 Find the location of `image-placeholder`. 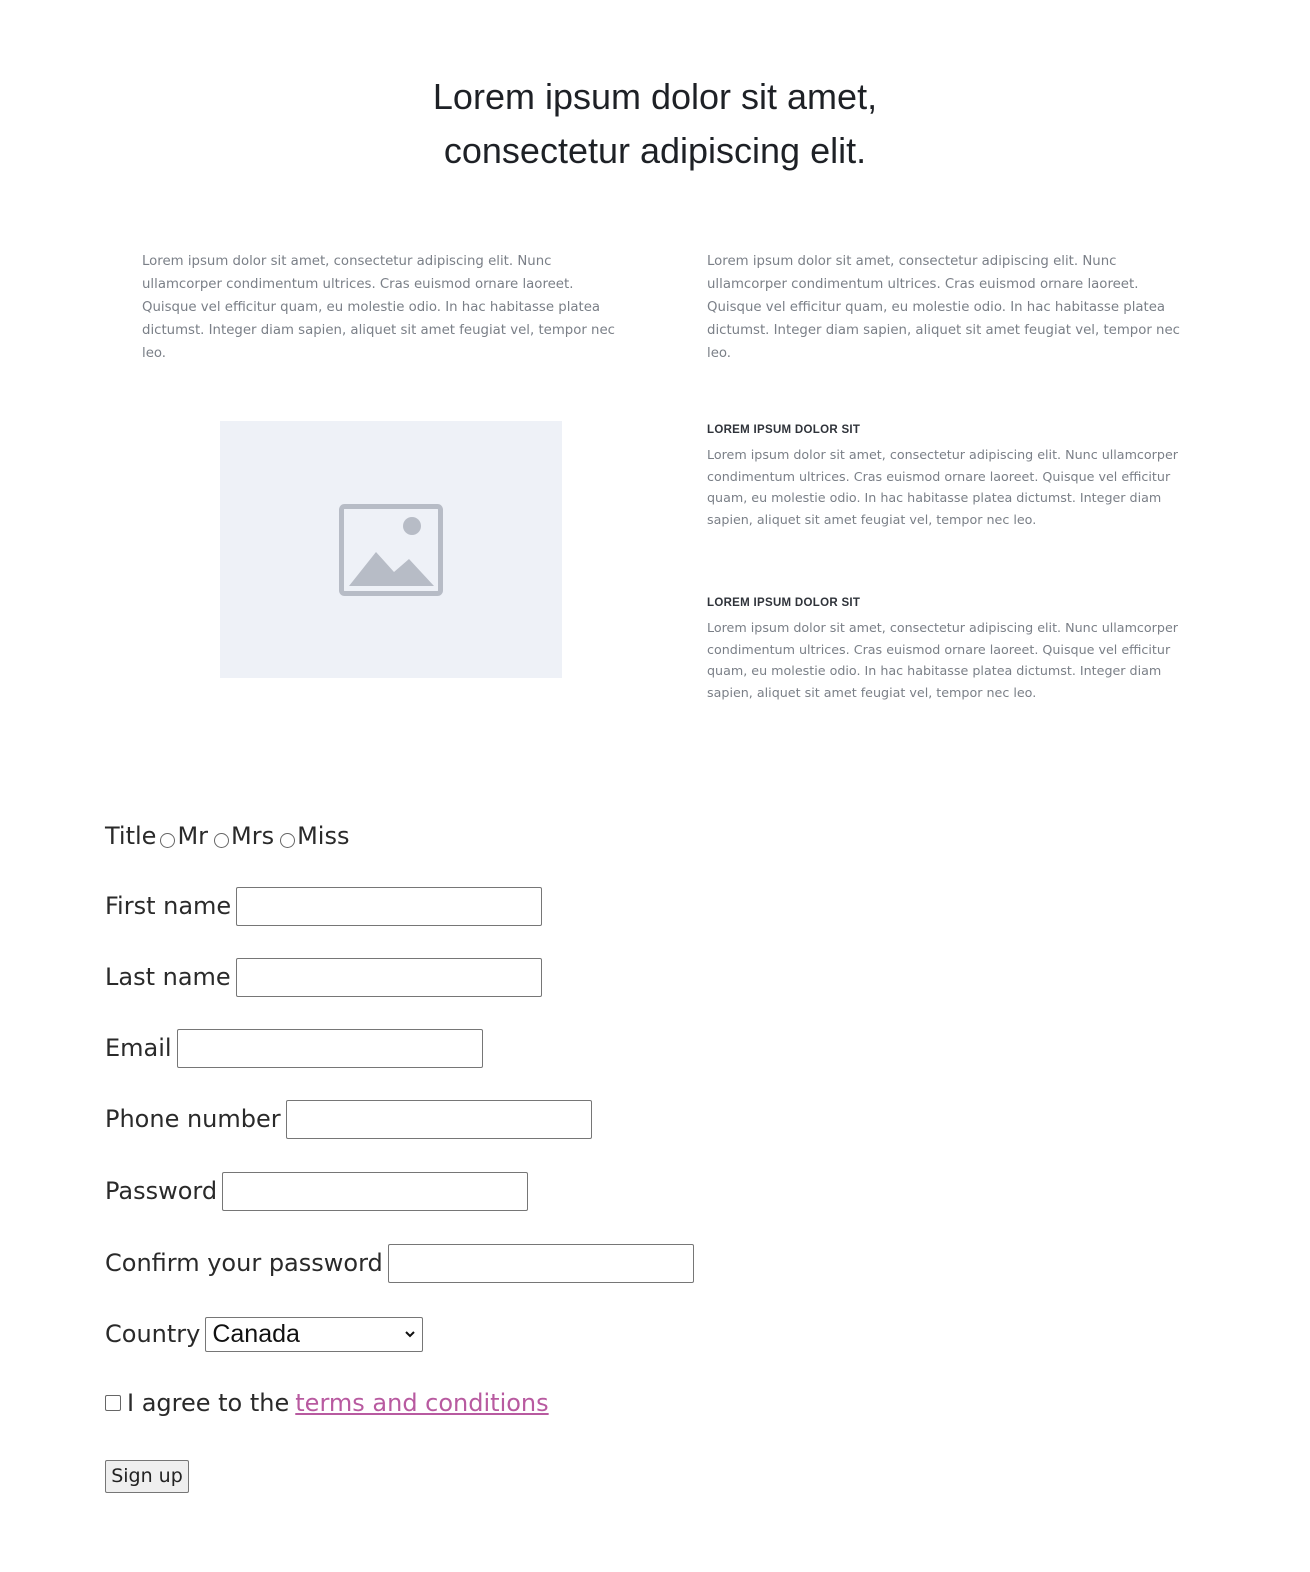

image-placeholder is located at coordinates (391, 549).